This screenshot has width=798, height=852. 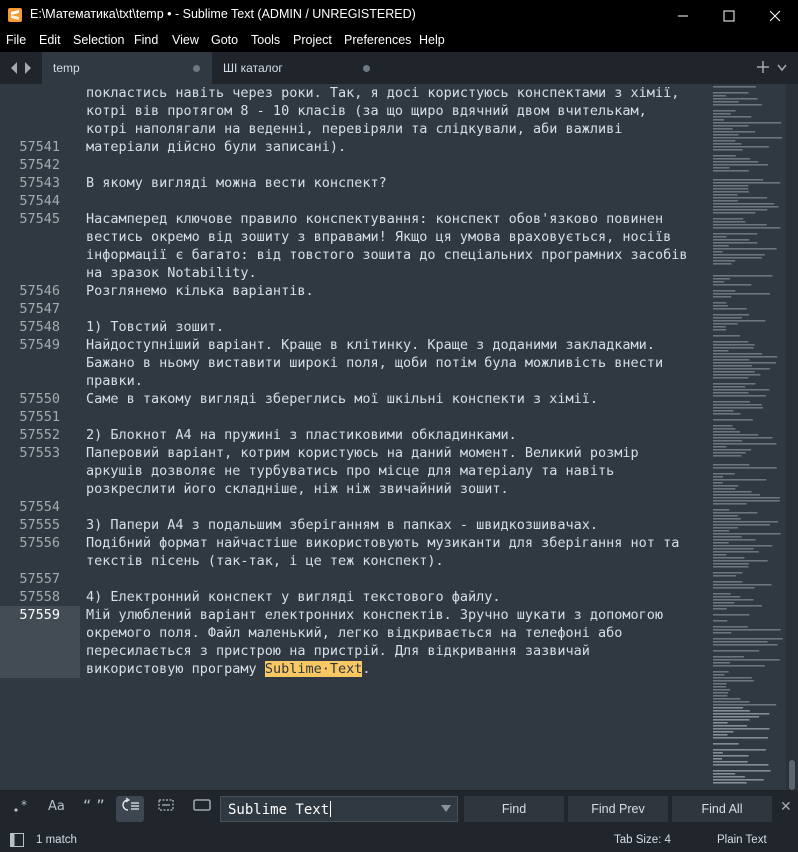 What do you see at coordinates (94, 805) in the screenshot?
I see `quotes-icon: “ ”` at bounding box center [94, 805].